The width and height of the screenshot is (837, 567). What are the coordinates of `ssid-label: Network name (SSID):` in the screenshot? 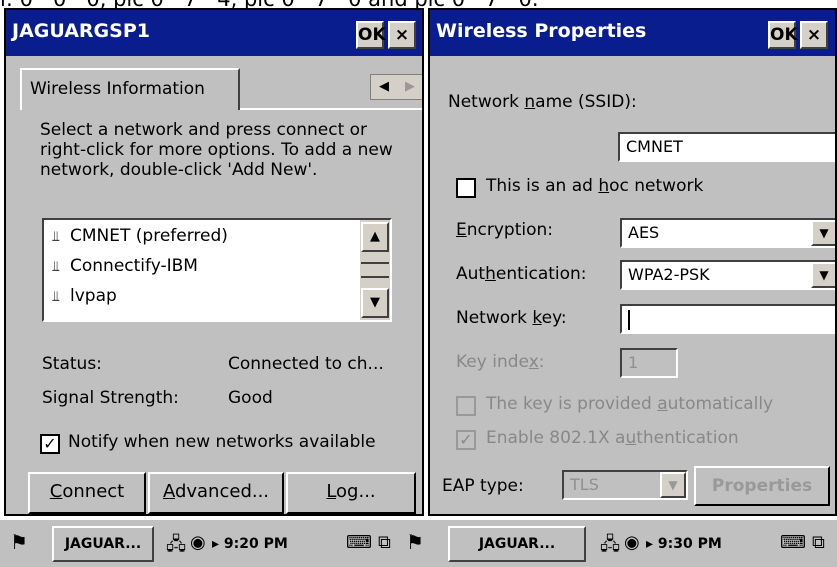 It's located at (542, 102).